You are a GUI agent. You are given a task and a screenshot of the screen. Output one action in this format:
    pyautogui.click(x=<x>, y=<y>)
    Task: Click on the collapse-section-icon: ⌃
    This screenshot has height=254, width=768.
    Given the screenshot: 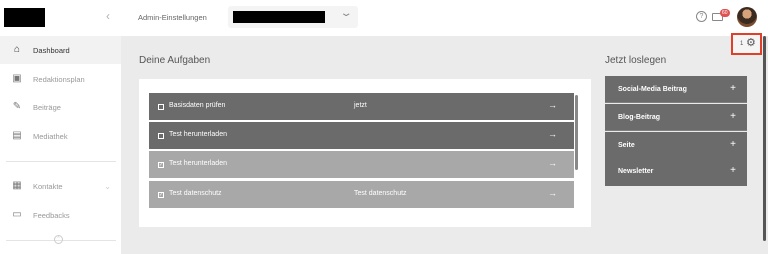 What is the action you would take?
    pyautogui.click(x=58, y=239)
    